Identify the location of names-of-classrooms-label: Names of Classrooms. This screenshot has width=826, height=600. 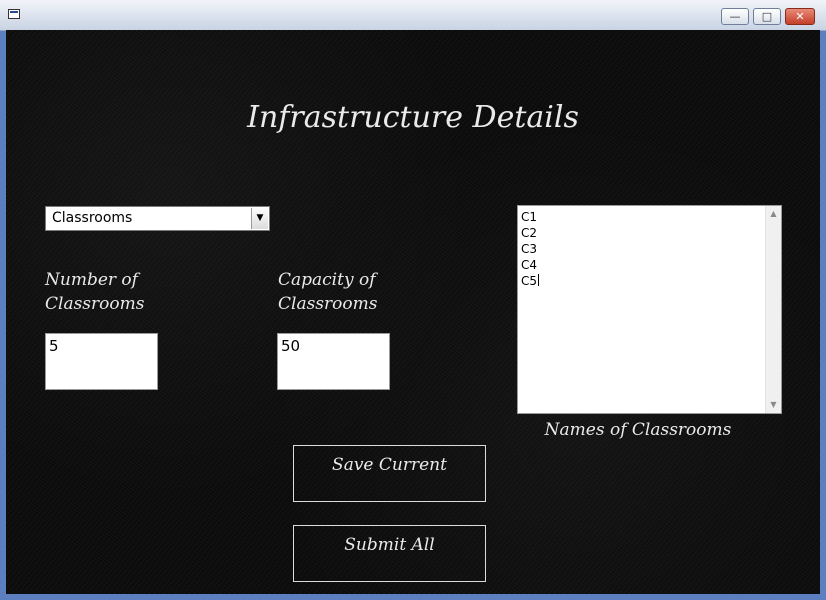
(638, 430).